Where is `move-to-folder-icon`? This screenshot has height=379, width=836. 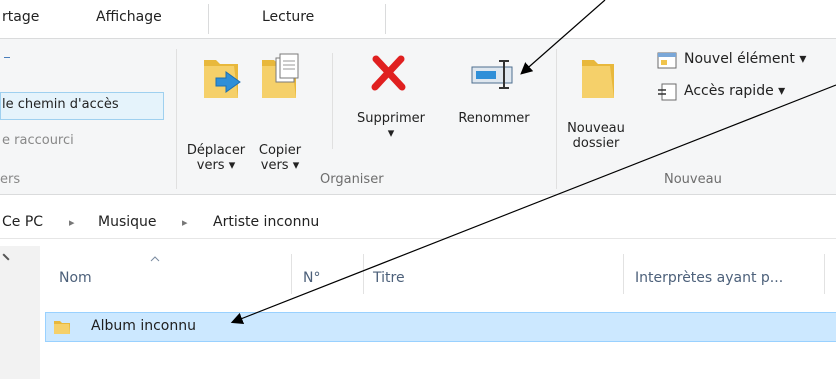
move-to-folder-icon is located at coordinates (222, 77).